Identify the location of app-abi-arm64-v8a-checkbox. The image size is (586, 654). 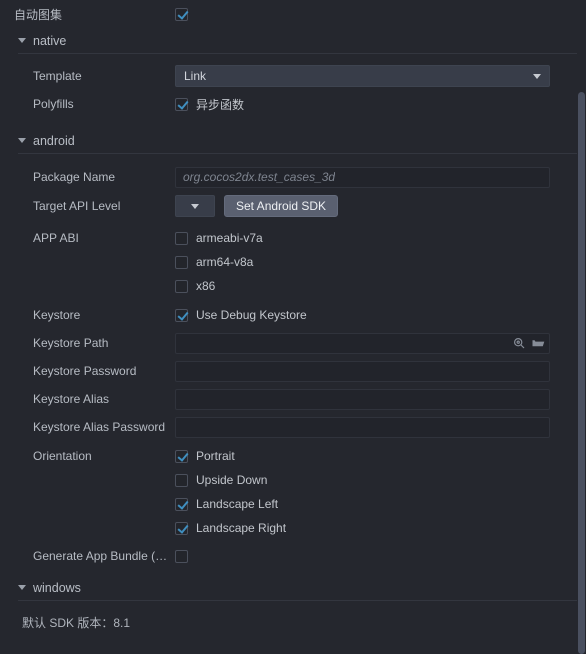
(181, 262).